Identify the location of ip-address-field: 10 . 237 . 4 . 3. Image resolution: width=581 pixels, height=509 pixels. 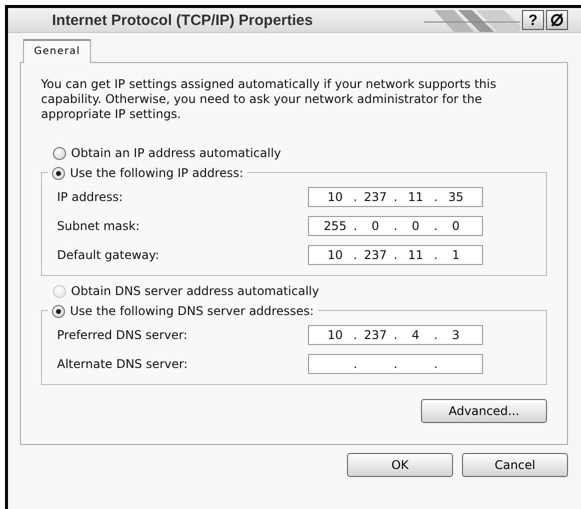
(395, 334).